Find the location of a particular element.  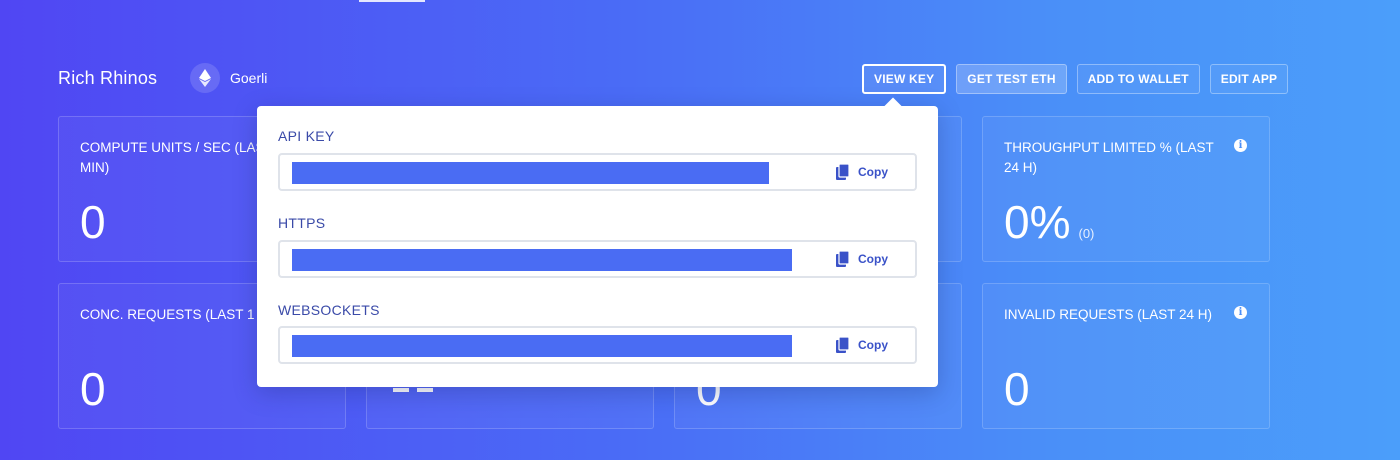

copy-https-button: Copy is located at coordinates (862, 259).